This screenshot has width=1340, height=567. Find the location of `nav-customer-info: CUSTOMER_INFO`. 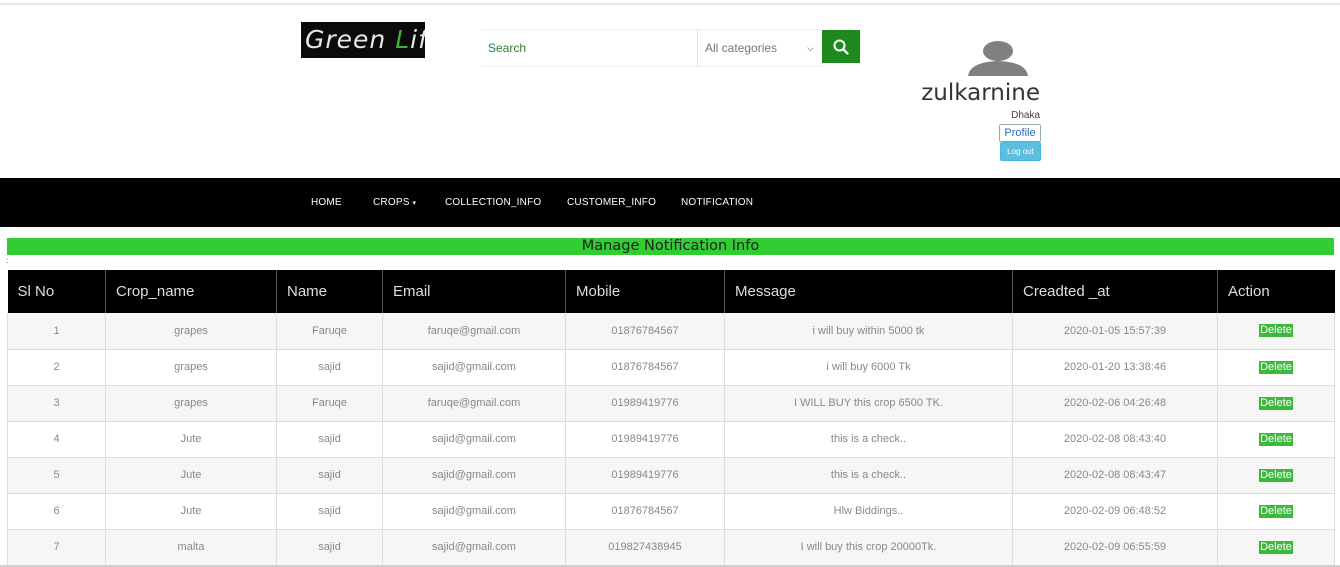

nav-customer-info: CUSTOMER_INFO is located at coordinates (611, 202).